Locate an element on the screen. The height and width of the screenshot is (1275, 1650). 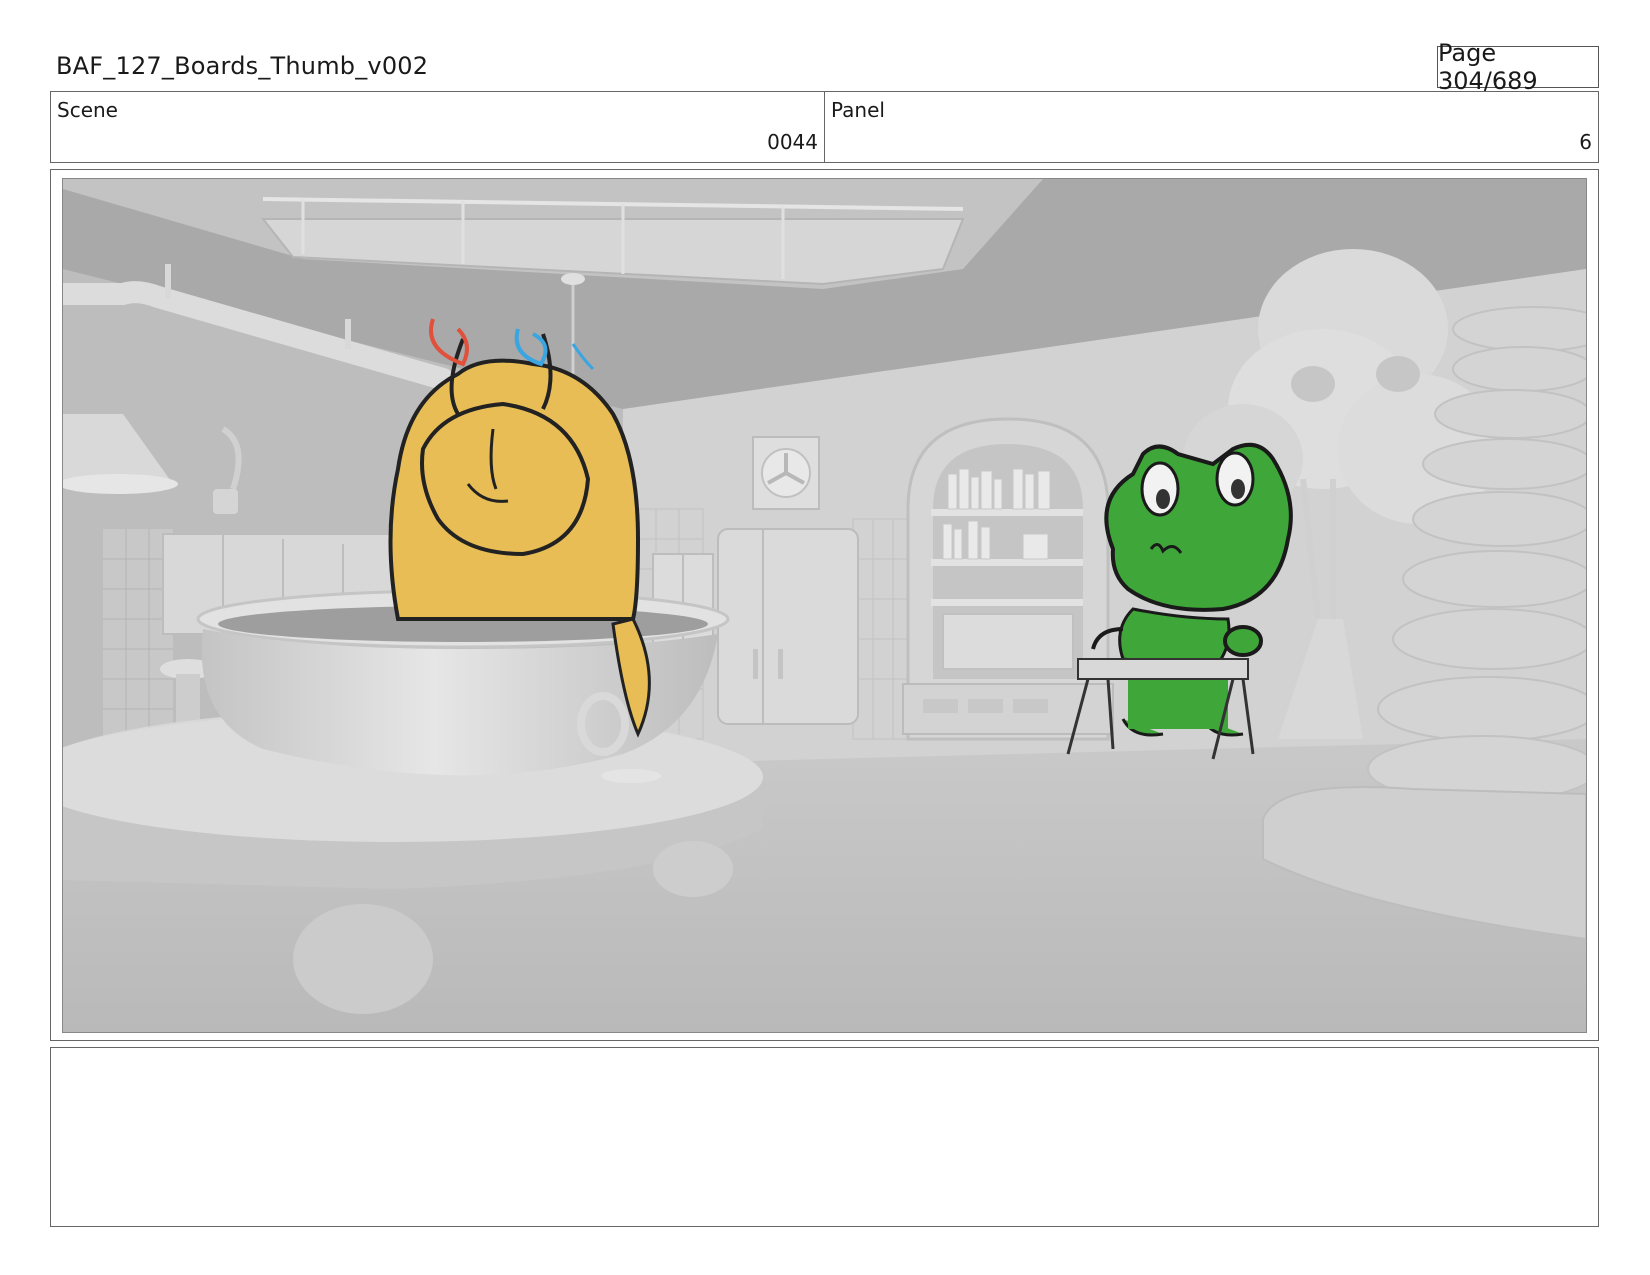
scene-cell: Scene 0044 is located at coordinates (437, 127).